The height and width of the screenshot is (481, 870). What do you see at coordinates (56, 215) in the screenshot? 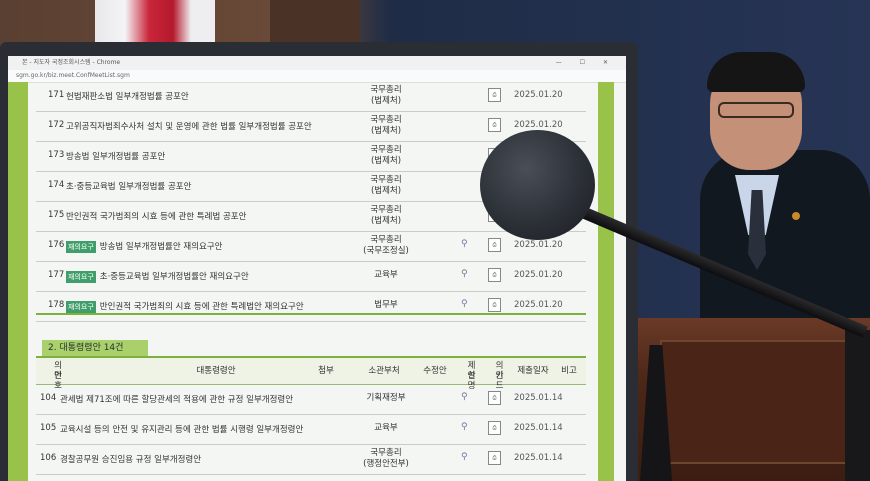
I see `bill-number: 175` at bounding box center [56, 215].